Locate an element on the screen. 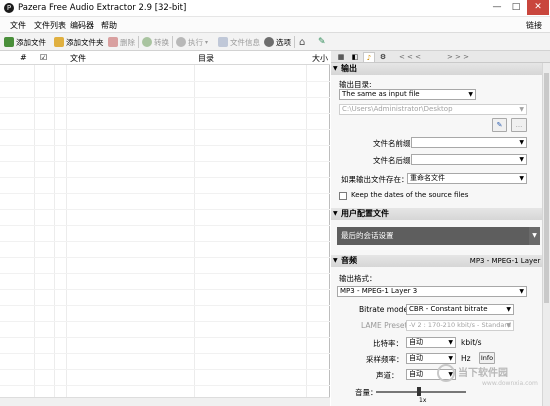 Image resolution: width=550 pixels, height=406 pixels. if-exists-select: 重命名文件 ▼ is located at coordinates (467, 178).